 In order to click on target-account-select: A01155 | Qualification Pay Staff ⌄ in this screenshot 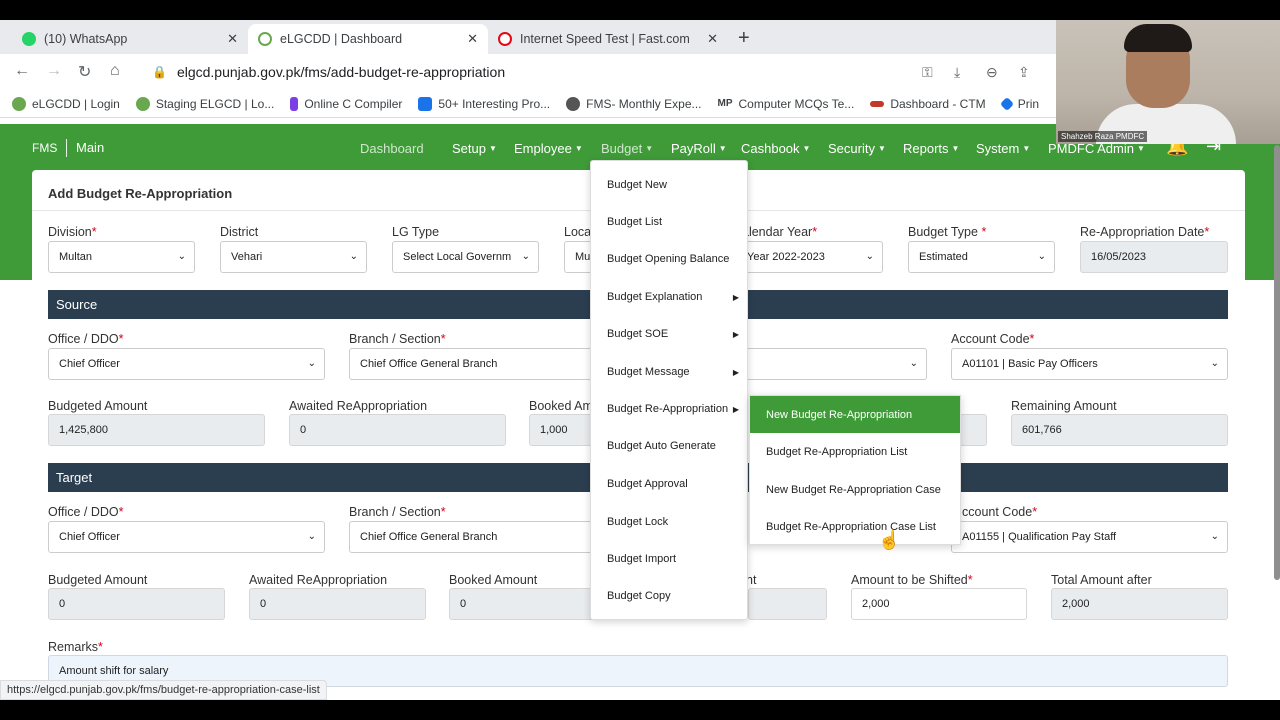, I will do `click(1089, 537)`.